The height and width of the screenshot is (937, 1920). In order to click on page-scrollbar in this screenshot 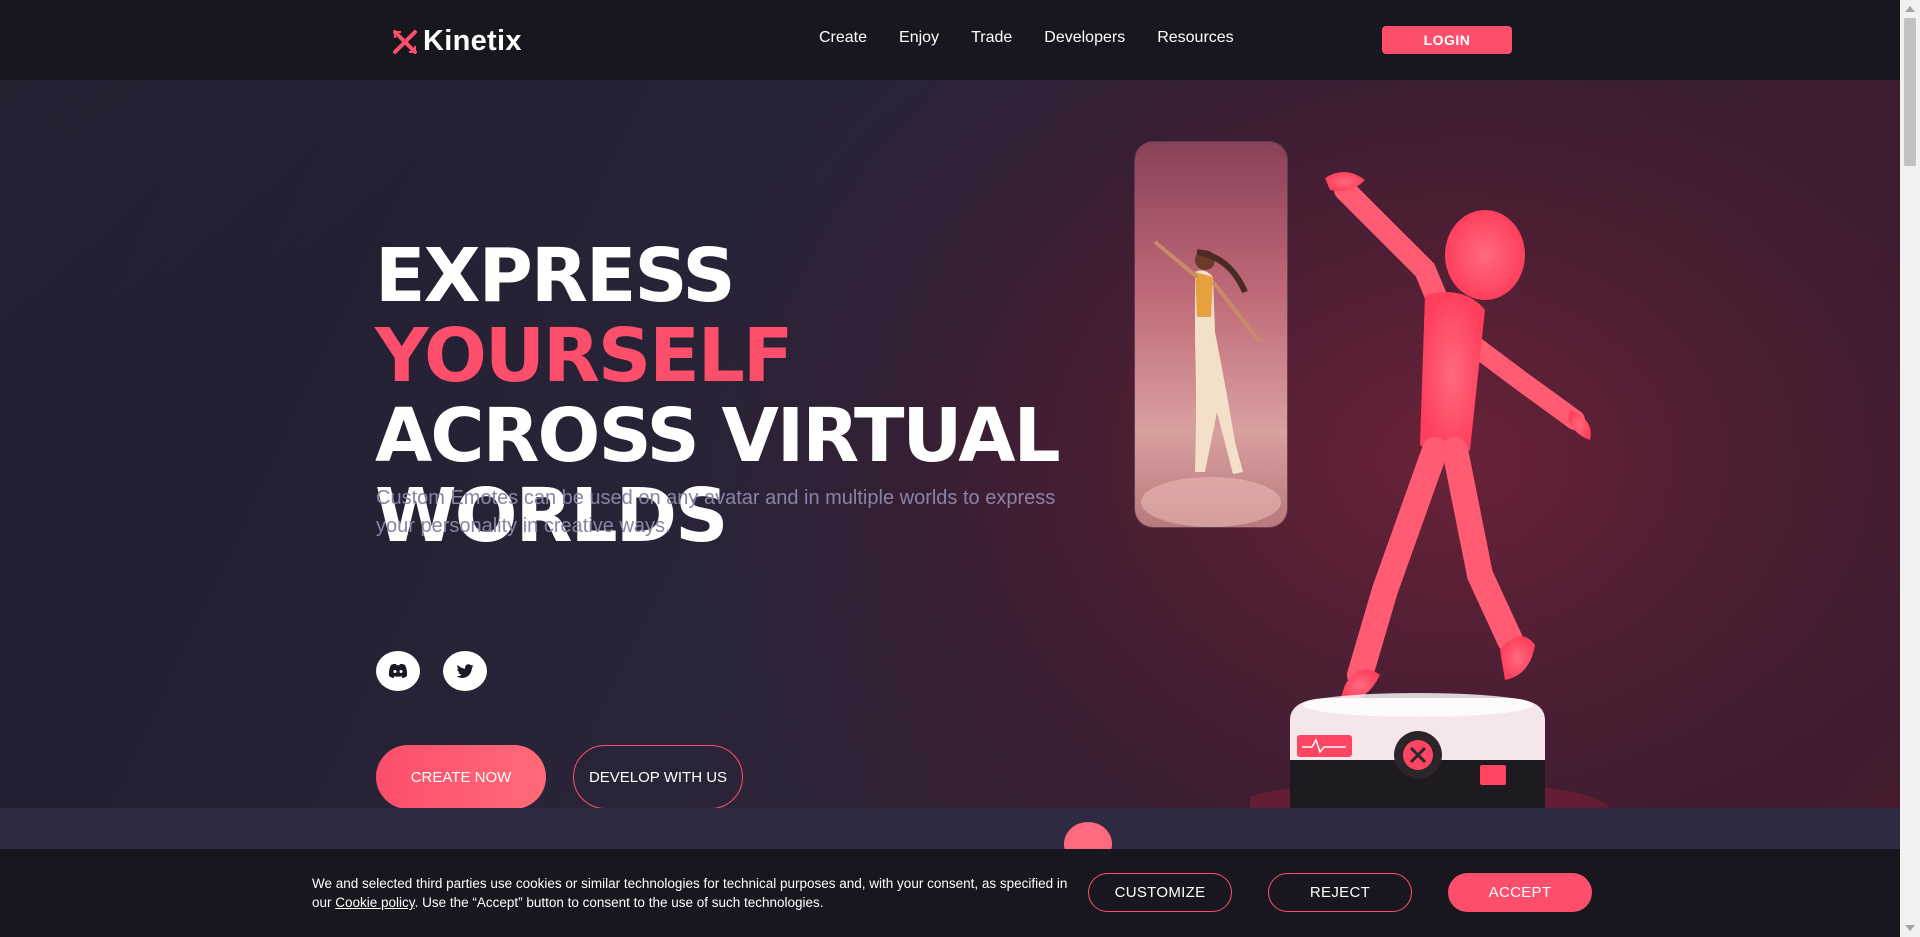, I will do `click(1910, 468)`.